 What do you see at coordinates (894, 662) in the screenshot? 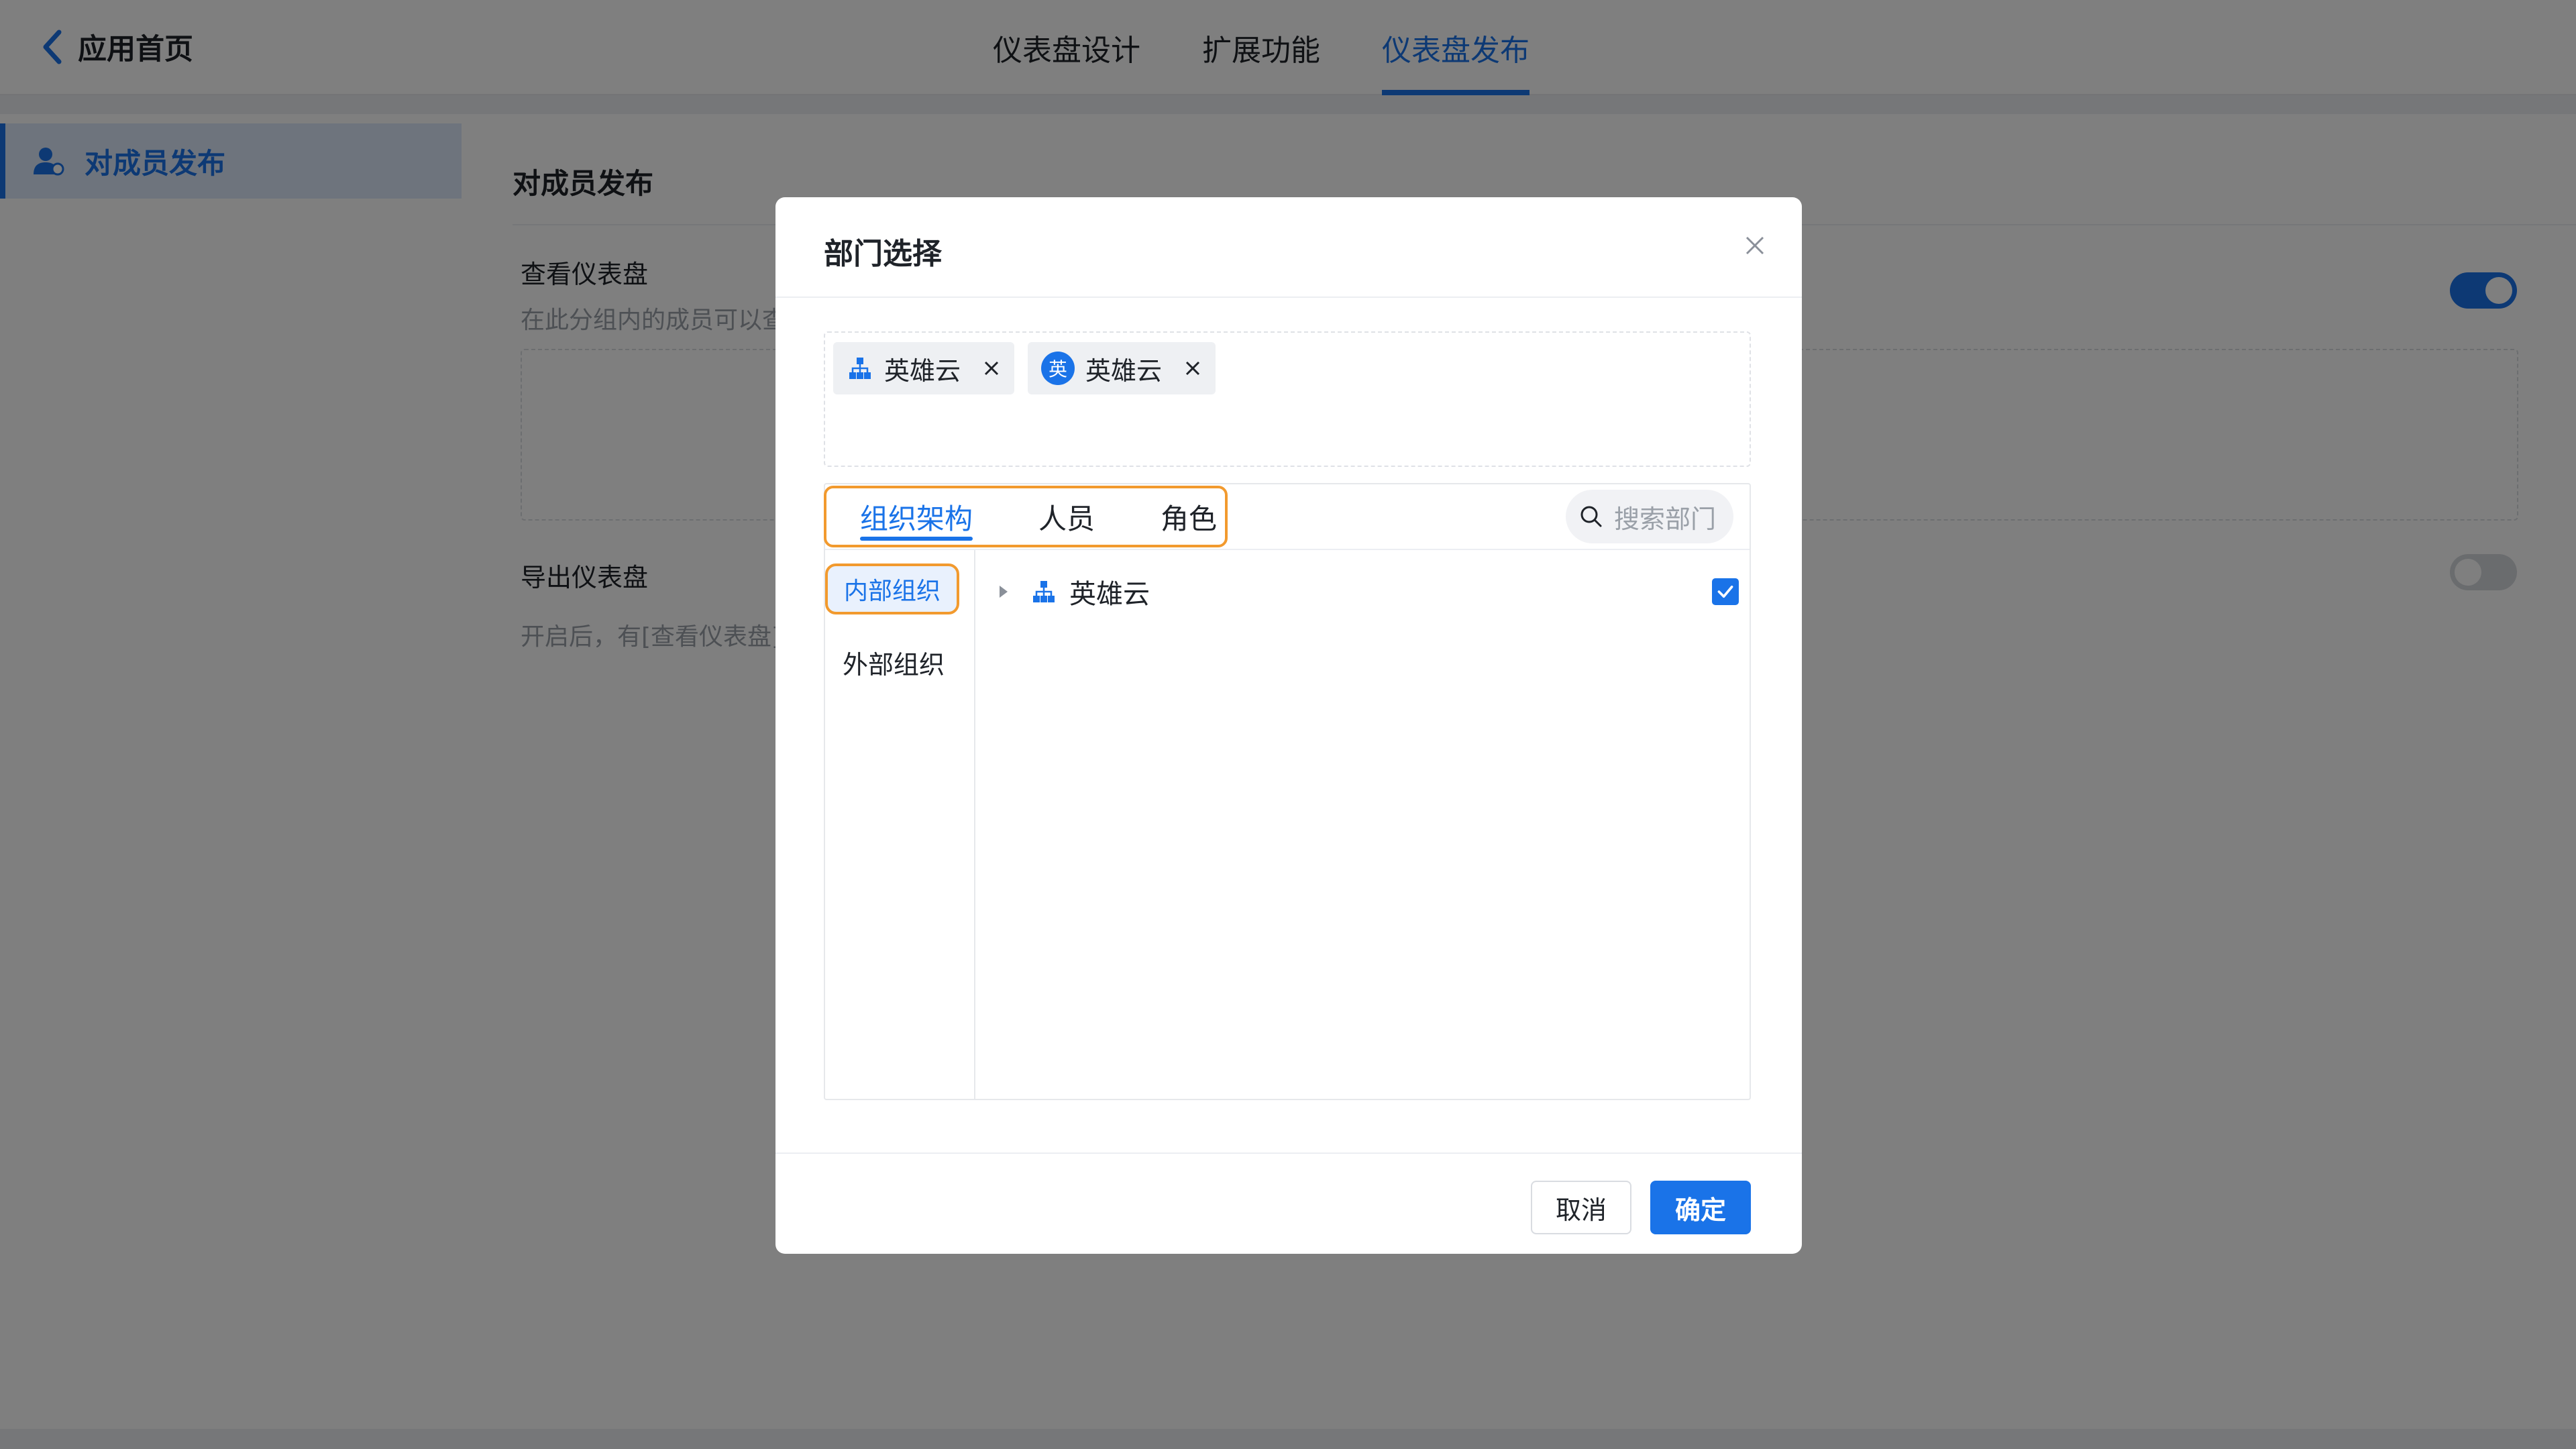
I see `org-type-external: 外部组织` at bounding box center [894, 662].